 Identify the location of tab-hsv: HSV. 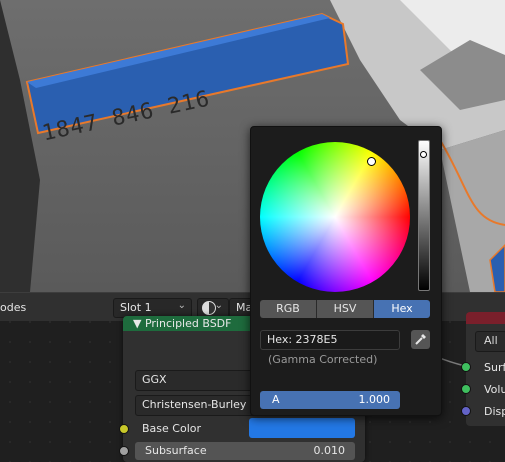
(345, 309).